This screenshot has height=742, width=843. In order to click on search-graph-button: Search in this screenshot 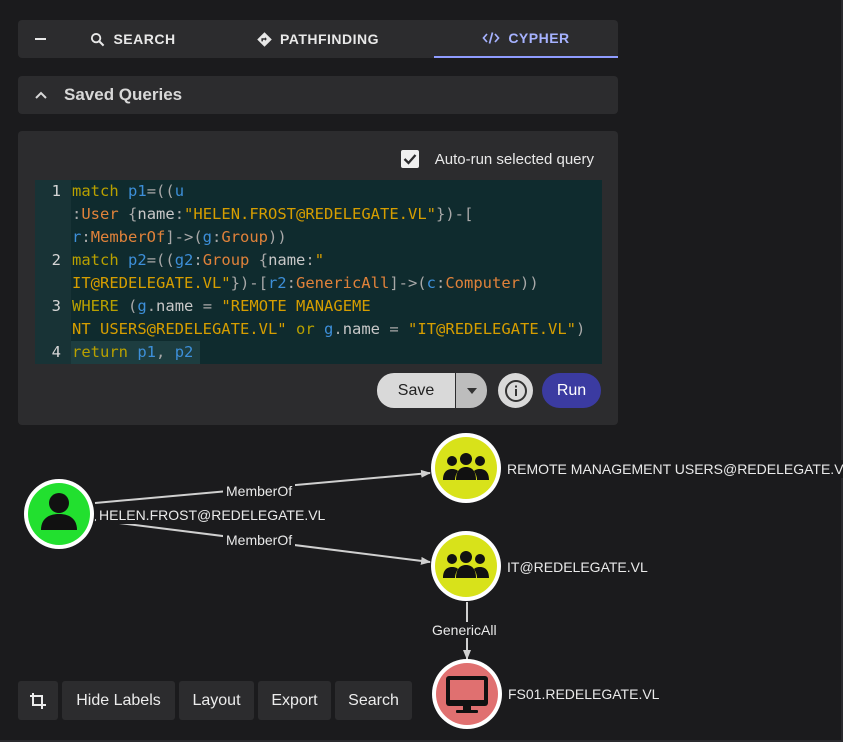, I will do `click(373, 700)`.